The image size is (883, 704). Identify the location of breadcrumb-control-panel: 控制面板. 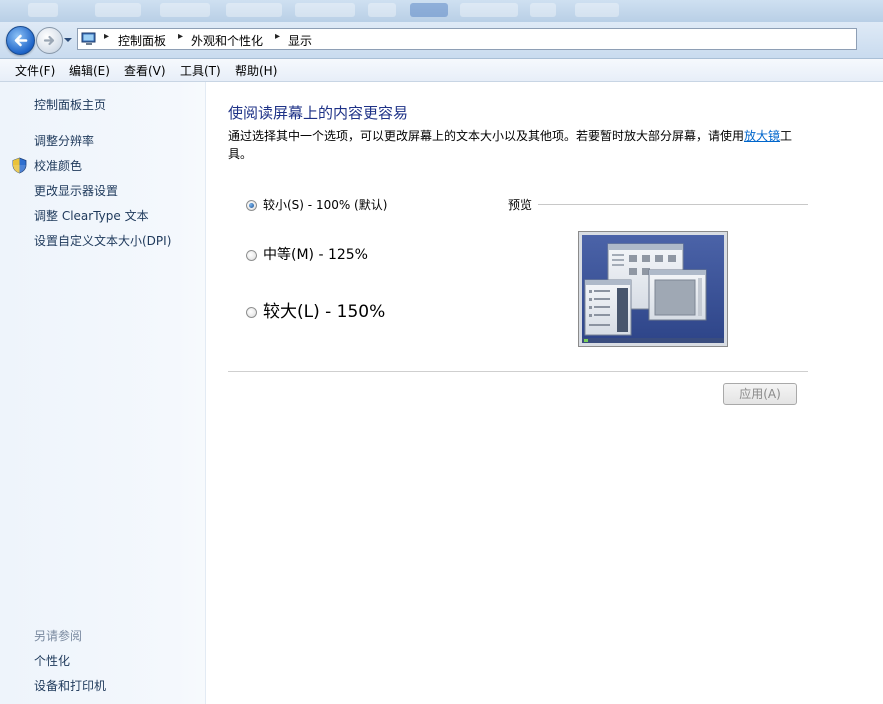
(142, 40).